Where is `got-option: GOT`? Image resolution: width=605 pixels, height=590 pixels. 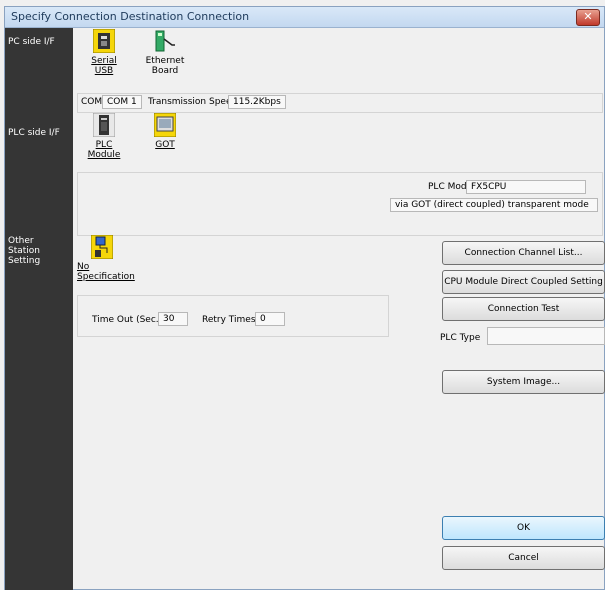 got-option: GOT is located at coordinates (165, 131).